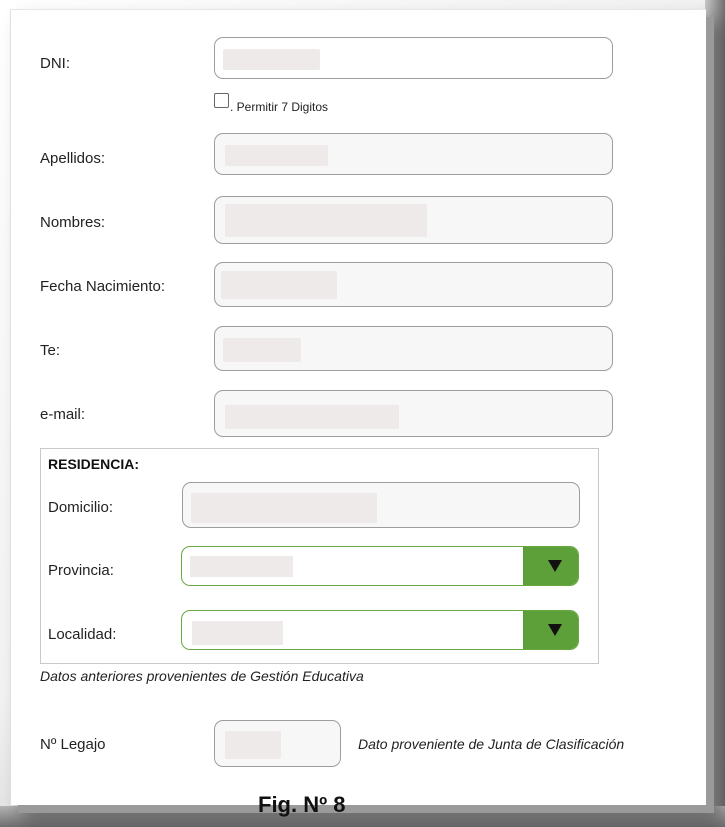  What do you see at coordinates (413, 348) in the screenshot?
I see `te-input` at bounding box center [413, 348].